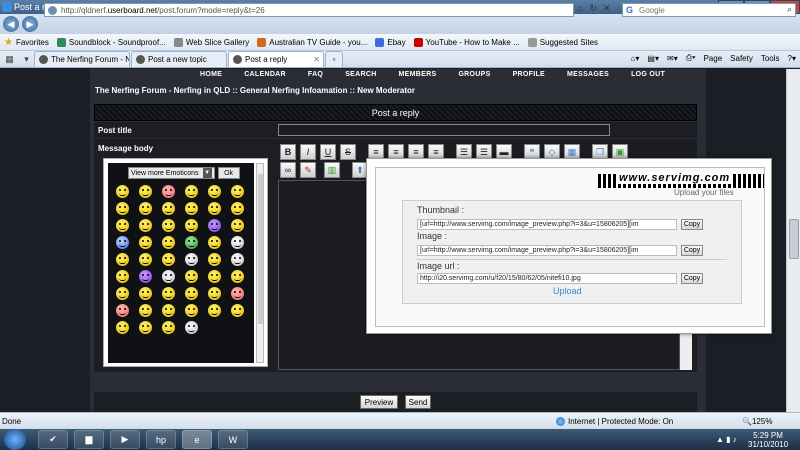 This screenshot has height=450, width=800. What do you see at coordinates (653, 58) in the screenshot?
I see `feeds-icon: ▤▾` at bounding box center [653, 58].